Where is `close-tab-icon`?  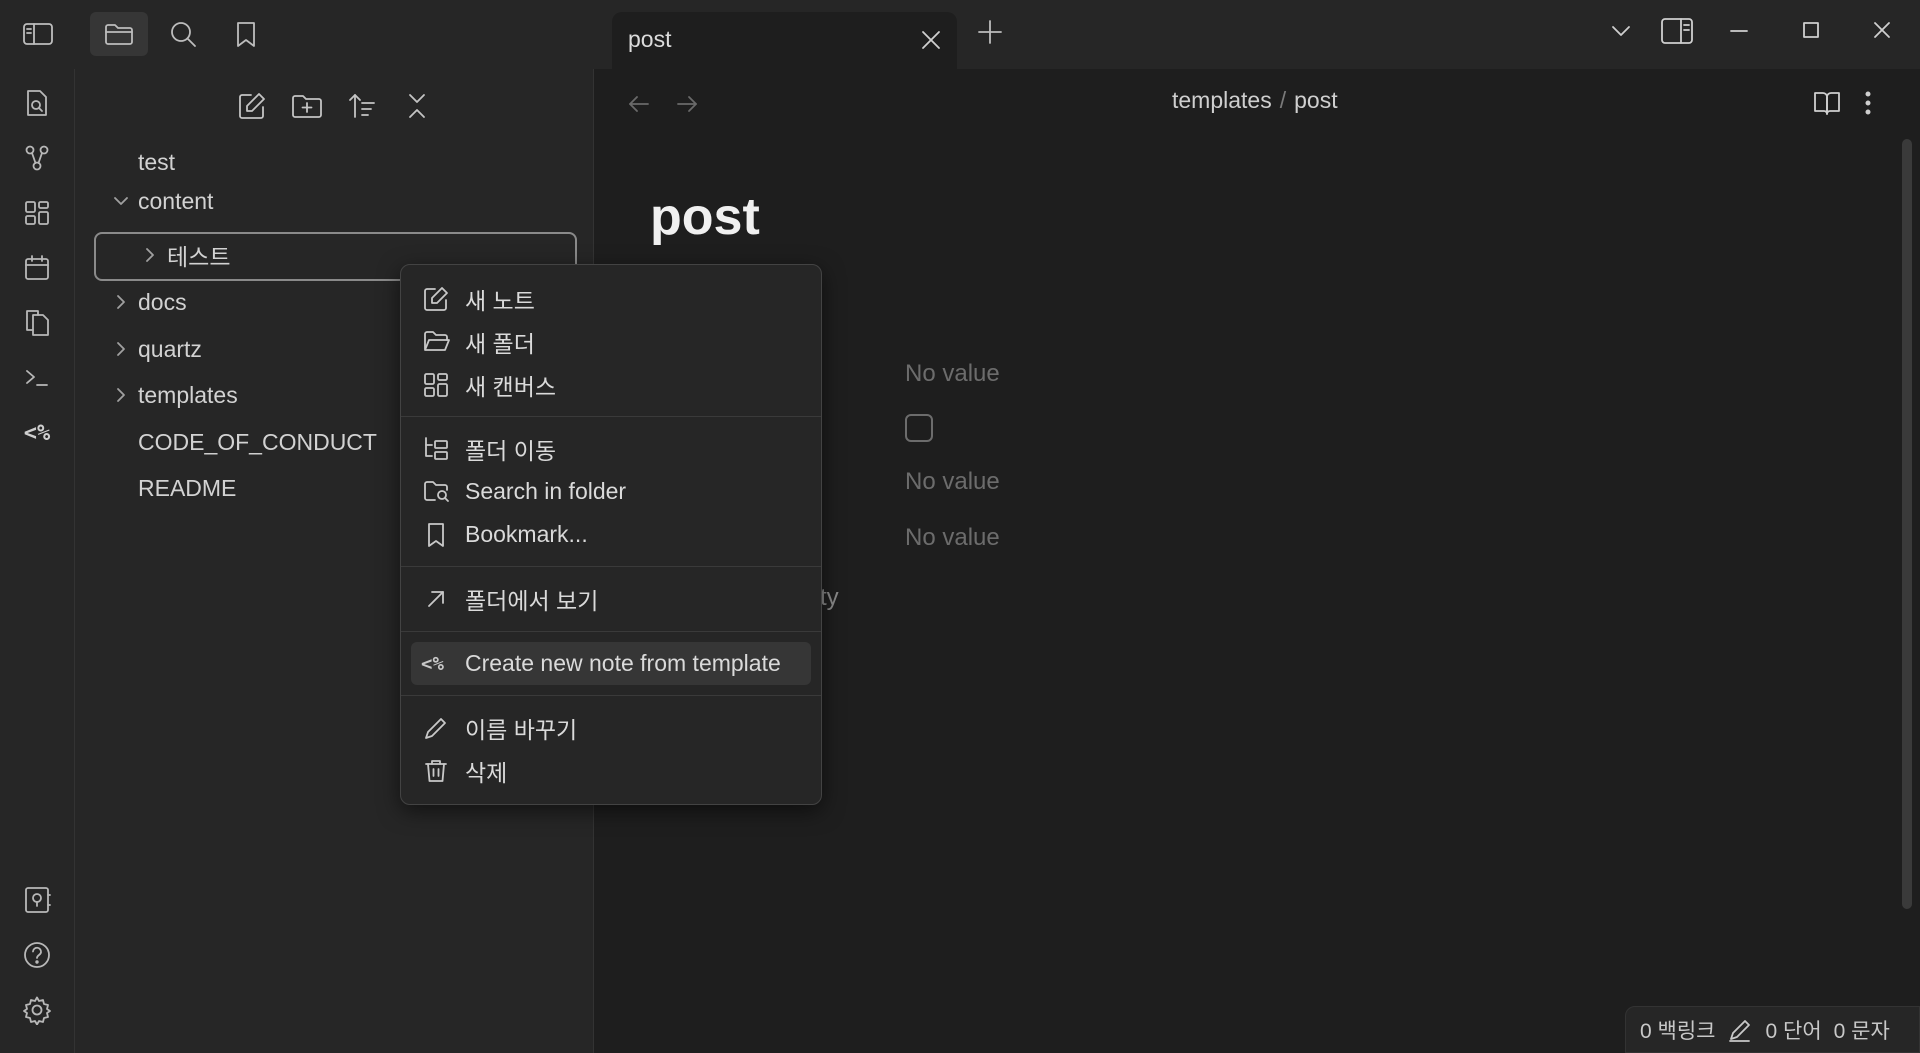
close-tab-icon is located at coordinates (931, 40).